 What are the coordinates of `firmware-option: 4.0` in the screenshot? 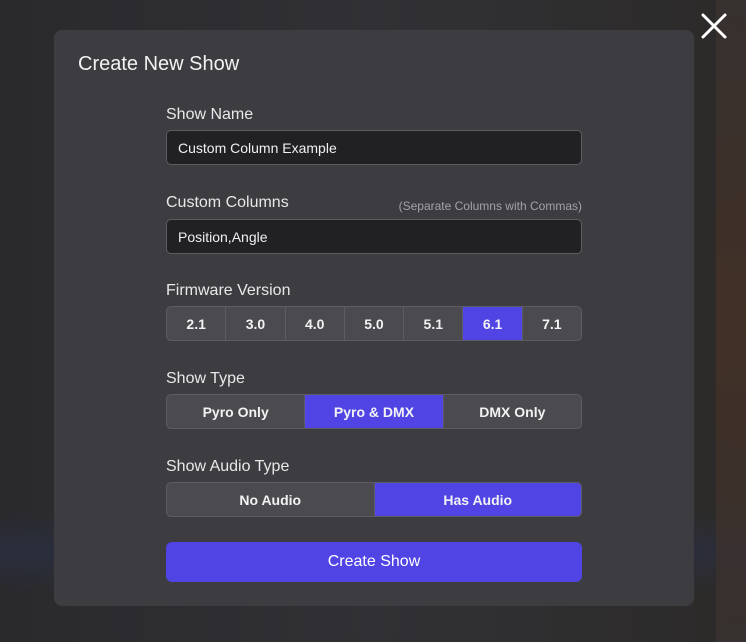 It's located at (315, 323).